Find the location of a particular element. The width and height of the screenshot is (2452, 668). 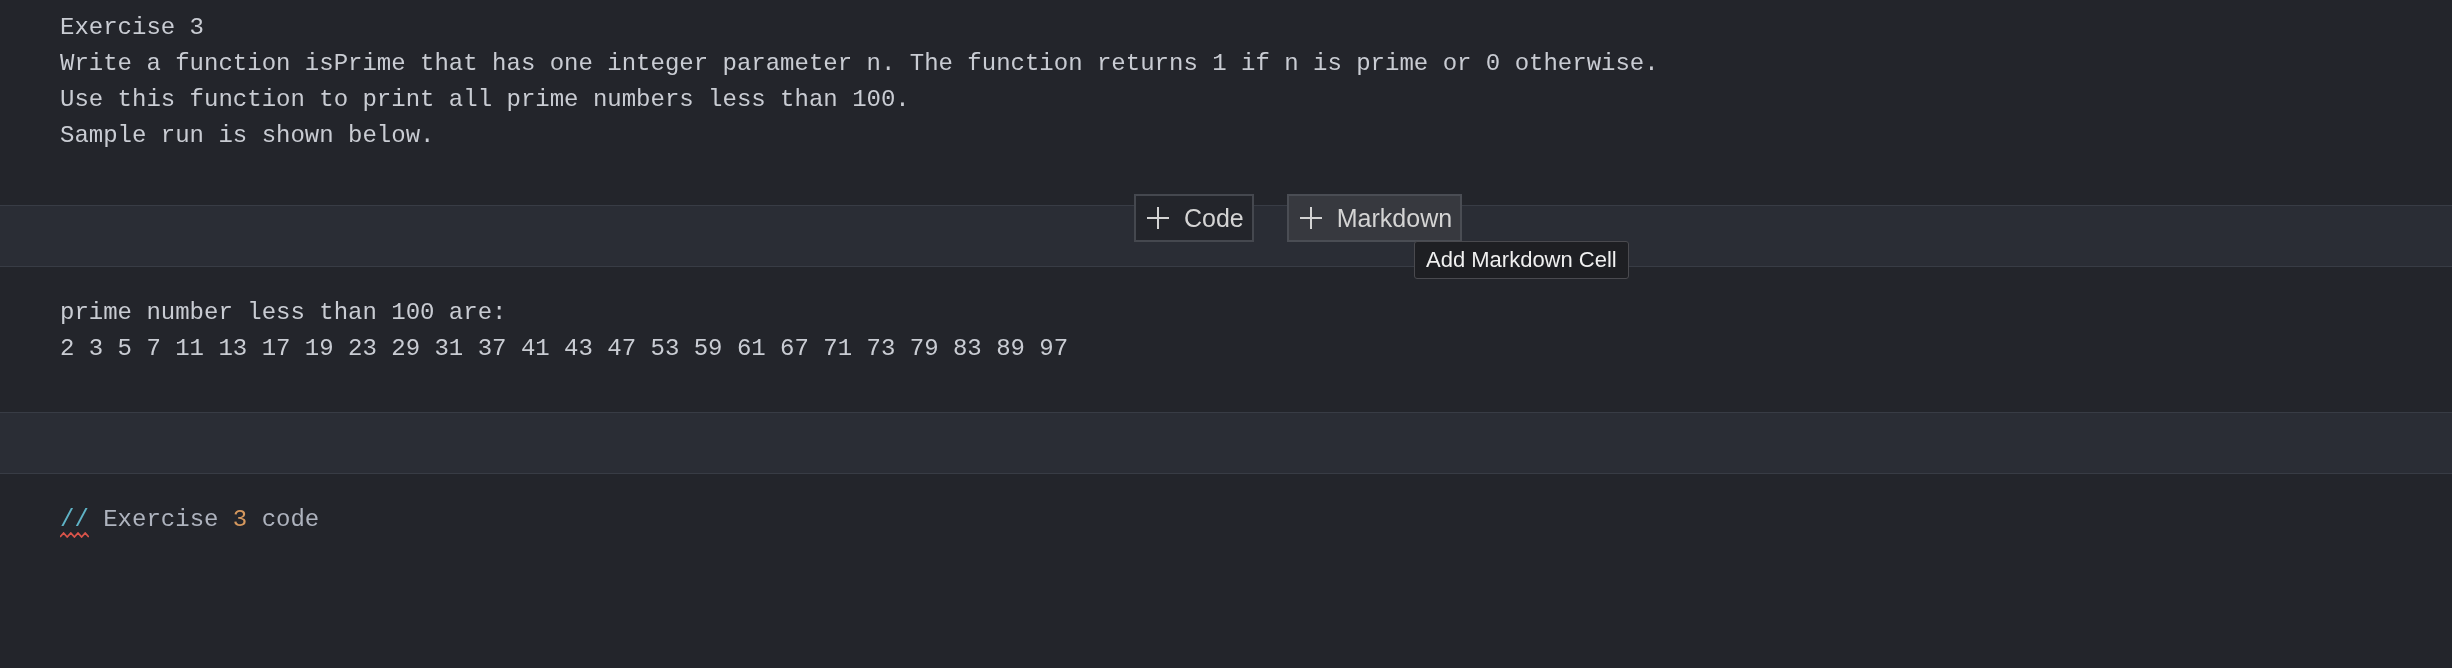

text-line: Use this function to print all prime numbers less than 100. is located at coordinates (485, 100).